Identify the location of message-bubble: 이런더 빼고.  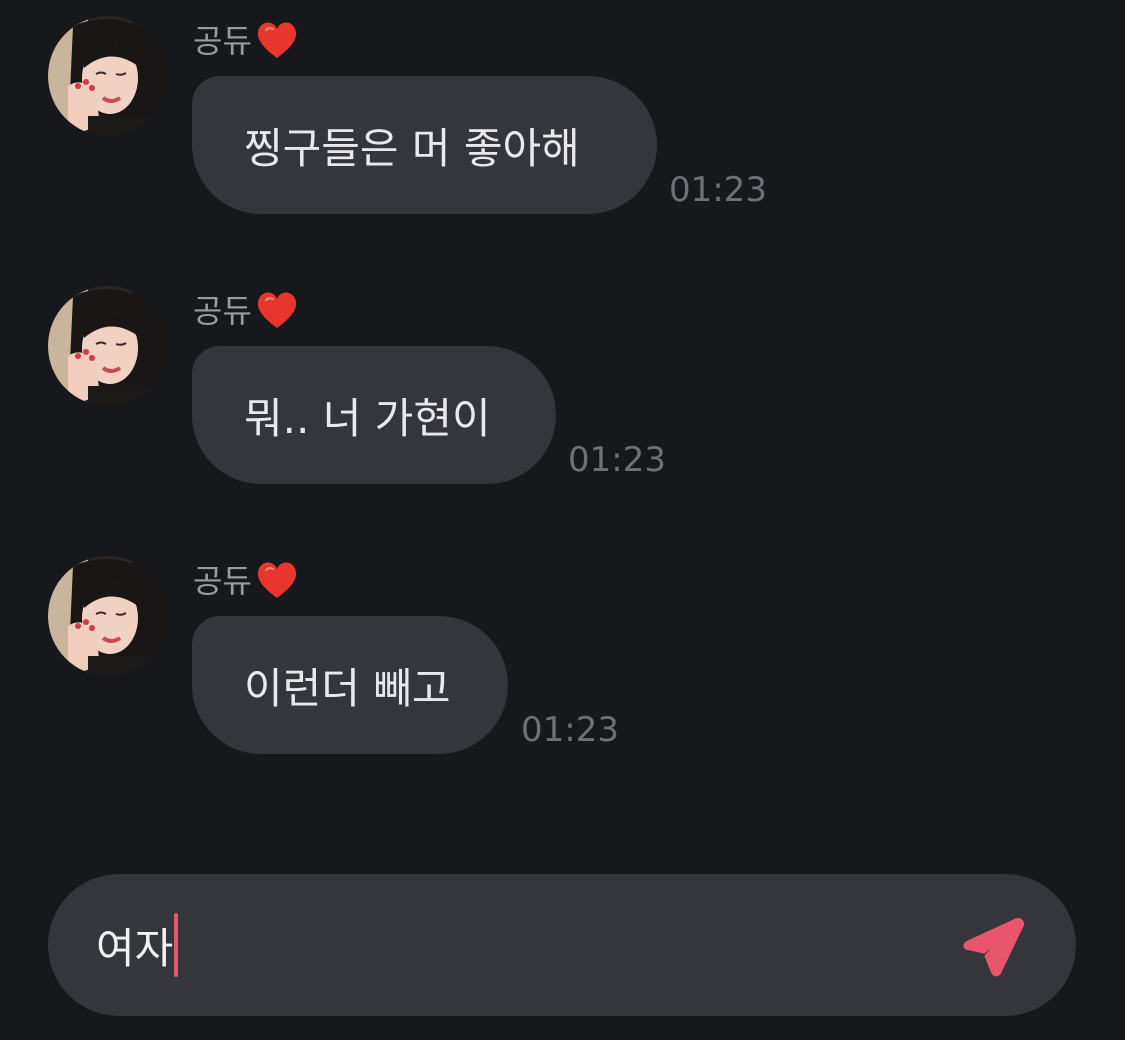
(350, 685).